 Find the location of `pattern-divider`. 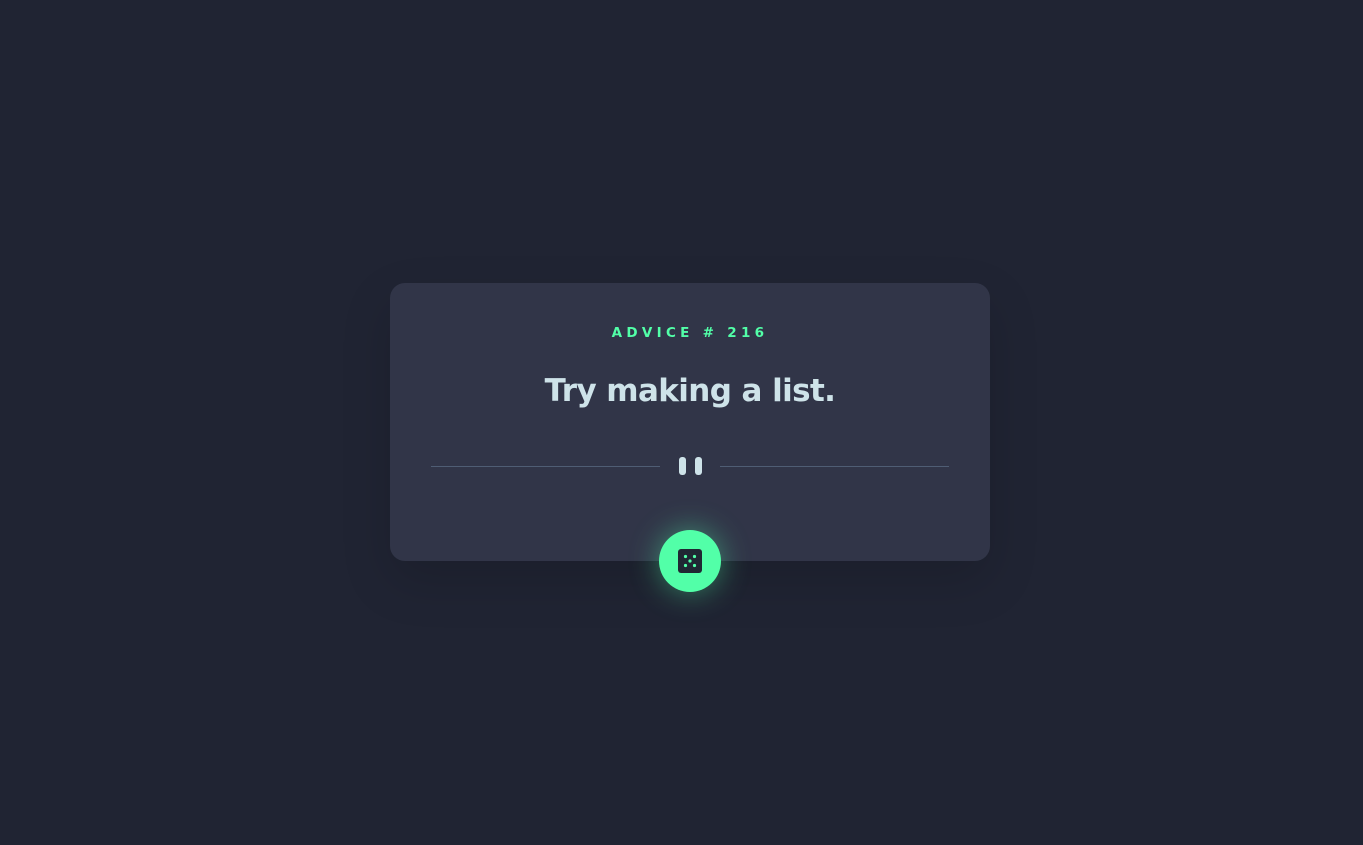

pattern-divider is located at coordinates (690, 467).